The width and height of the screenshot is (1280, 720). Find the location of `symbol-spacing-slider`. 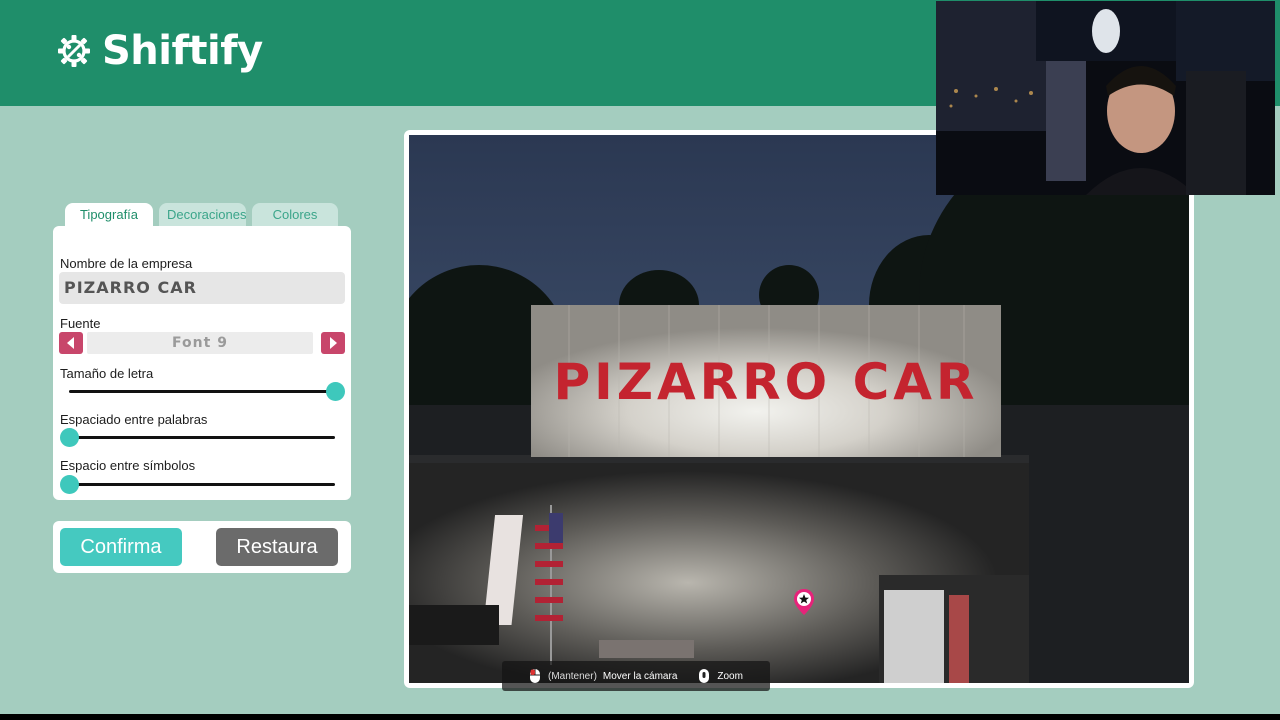

symbol-spacing-slider is located at coordinates (197, 484).